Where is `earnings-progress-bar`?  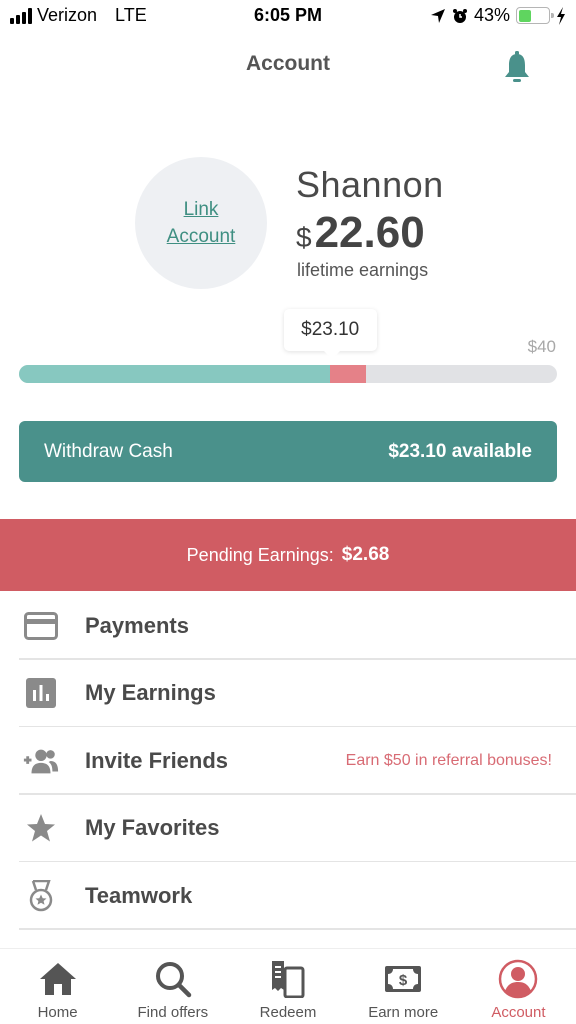
earnings-progress-bar is located at coordinates (288, 374).